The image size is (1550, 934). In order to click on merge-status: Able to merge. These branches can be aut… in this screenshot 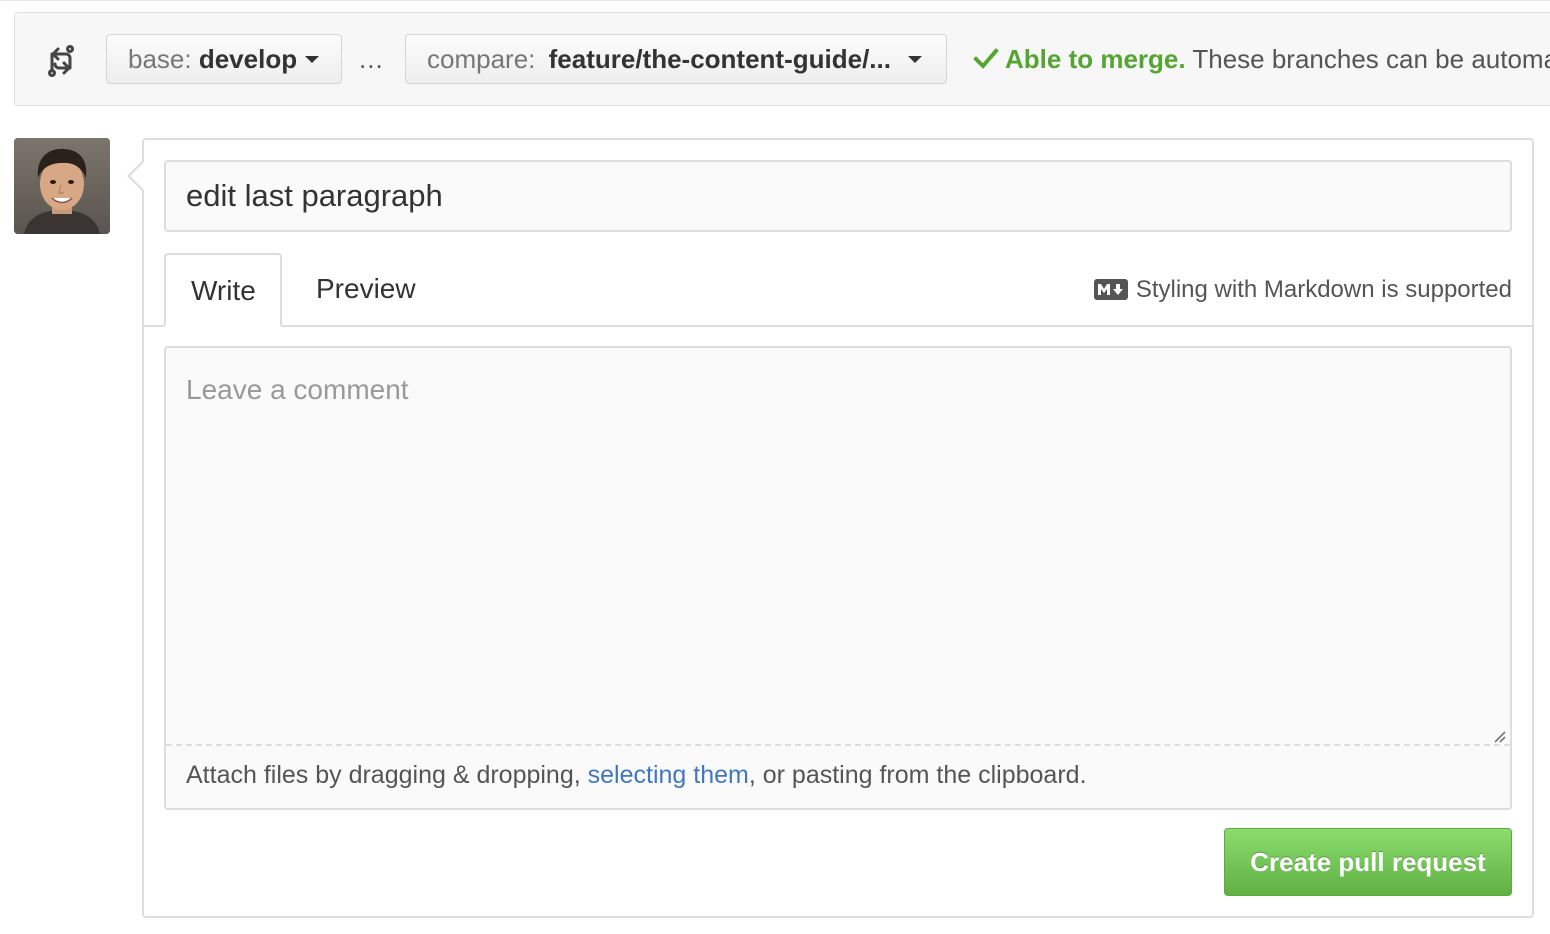, I will do `click(1261, 59)`.